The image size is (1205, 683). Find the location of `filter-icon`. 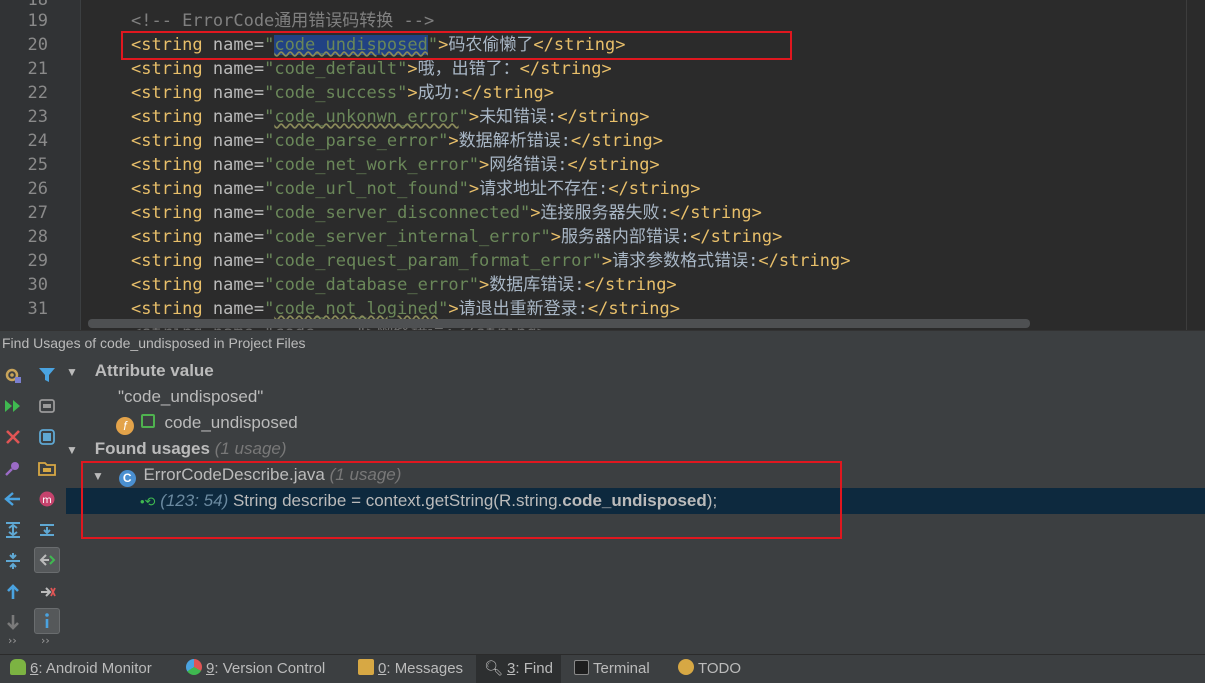

filter-icon is located at coordinates (47, 375).